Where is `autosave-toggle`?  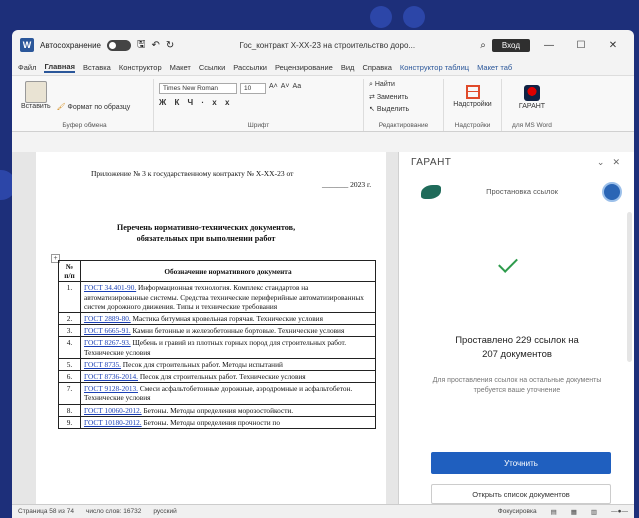
autosave-toggle is located at coordinates (118, 45).